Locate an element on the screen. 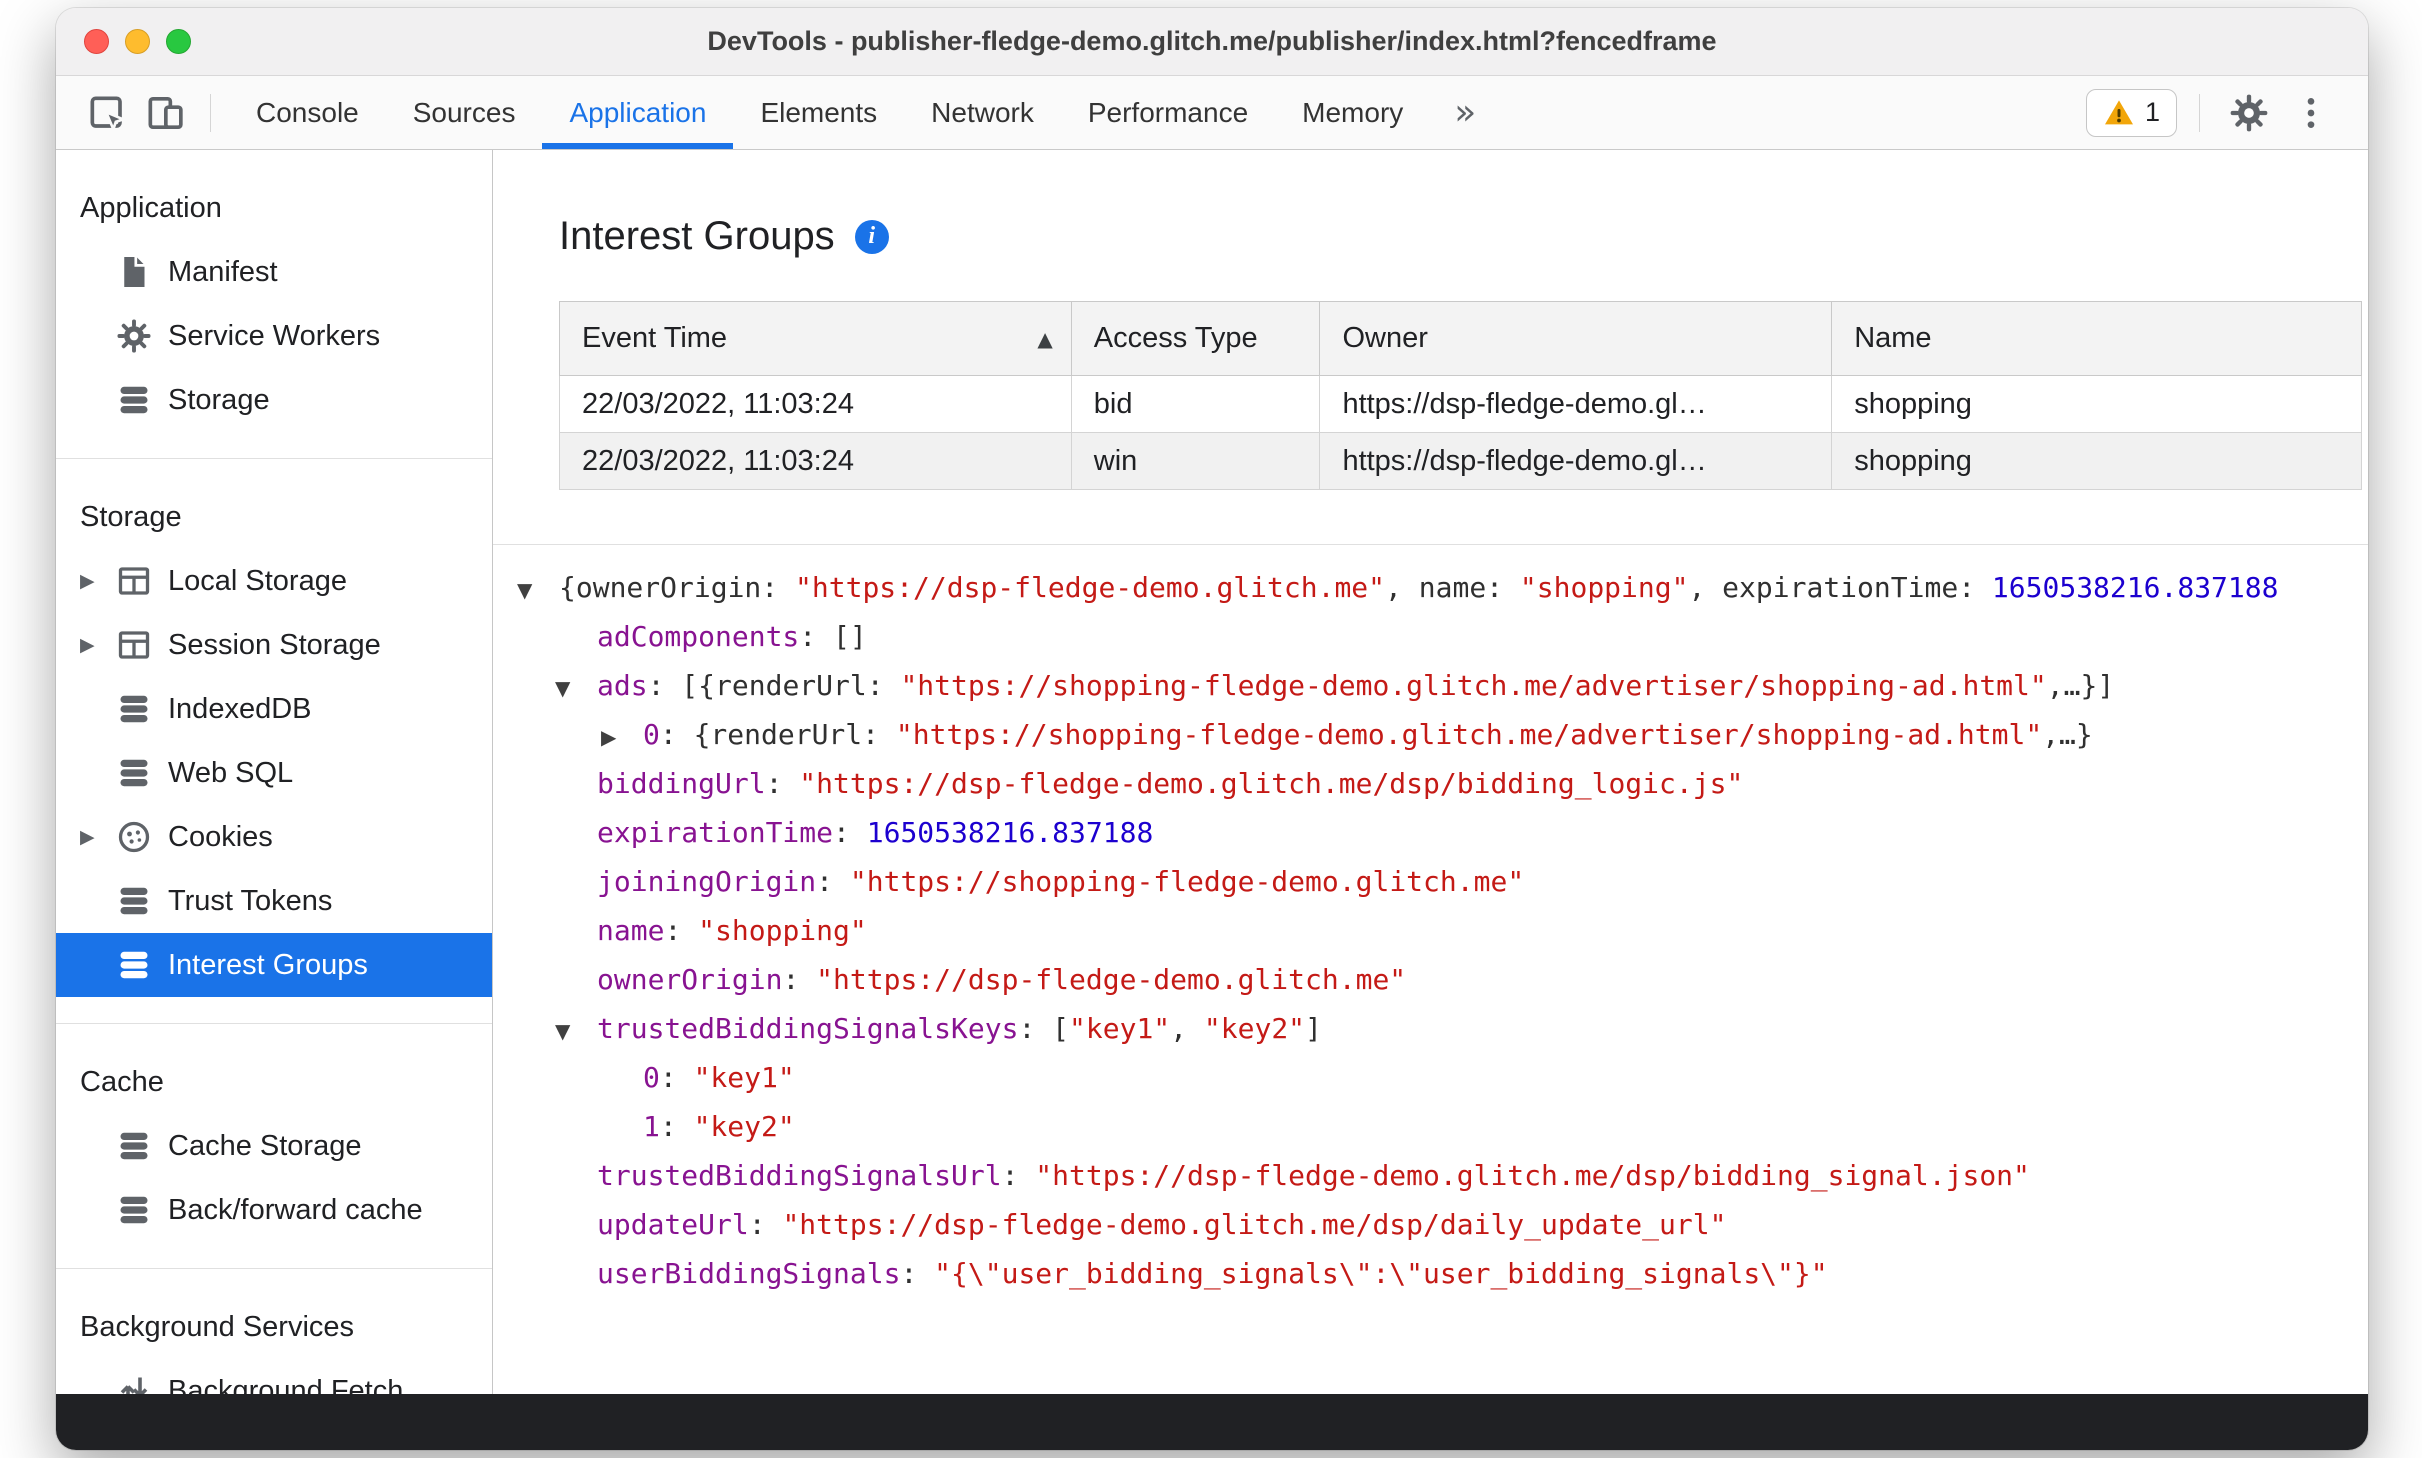  tree-token-plain: {ownerOrigin: is located at coordinates (677, 587).